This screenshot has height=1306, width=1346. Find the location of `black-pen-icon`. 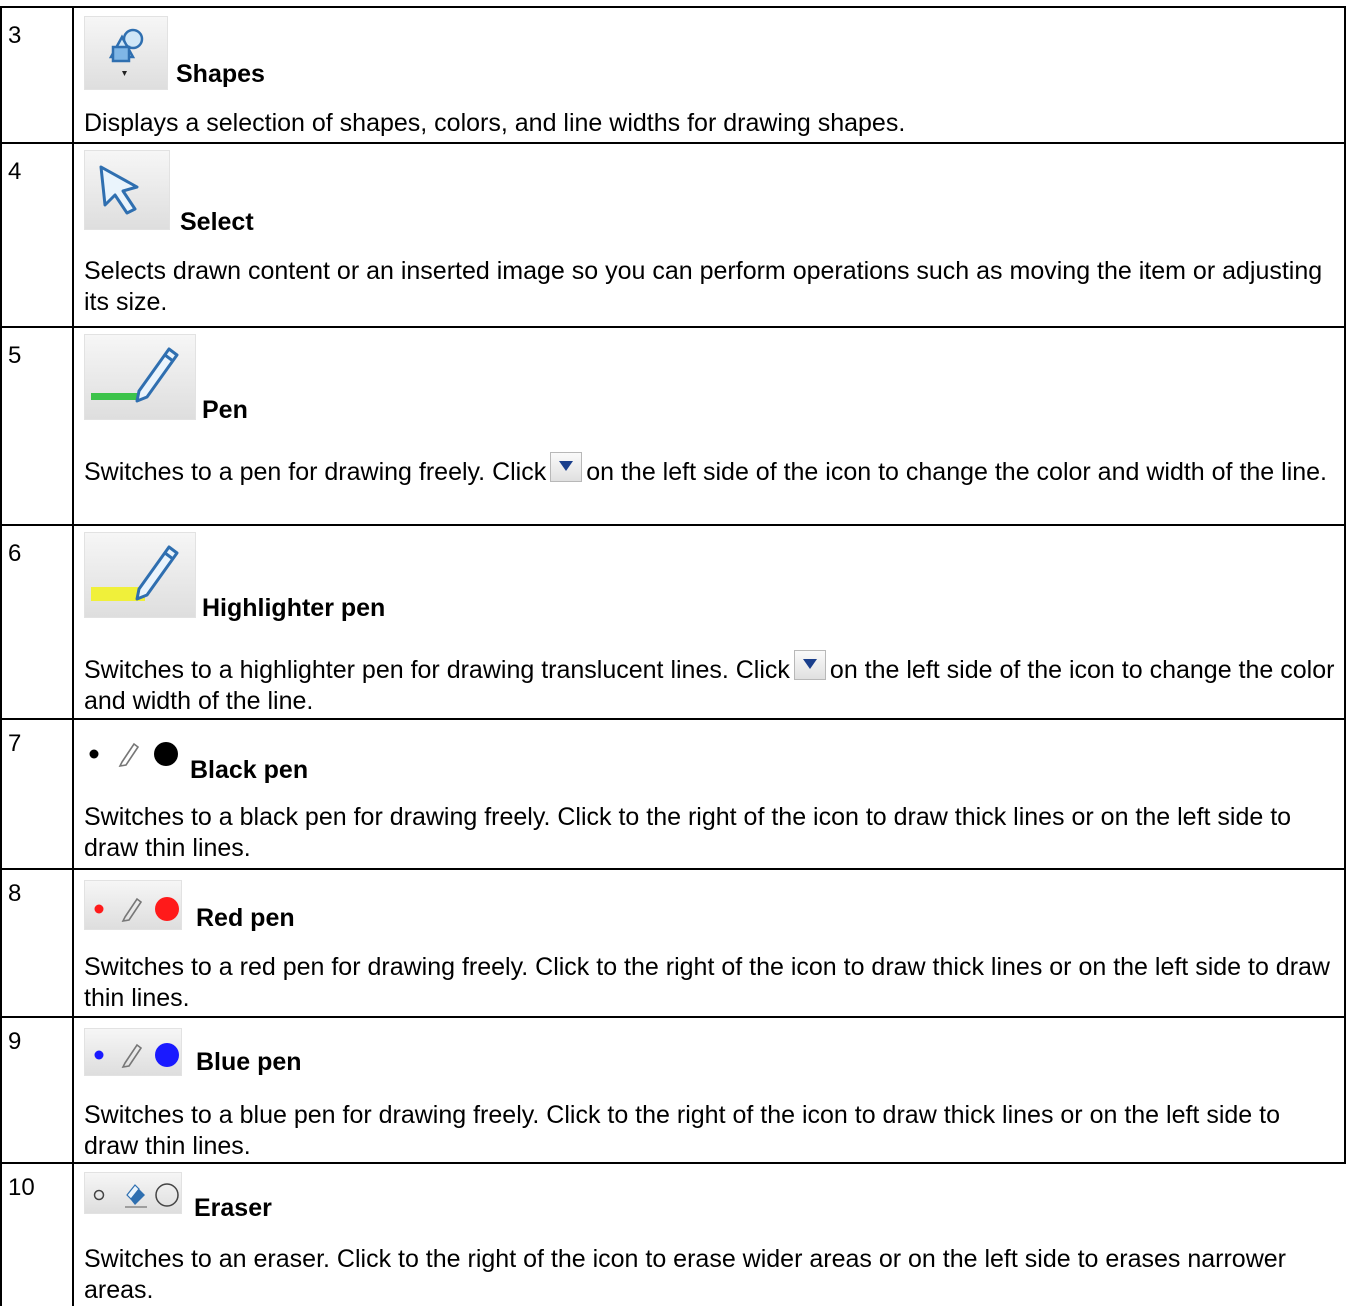

black-pen-icon is located at coordinates (133, 750).